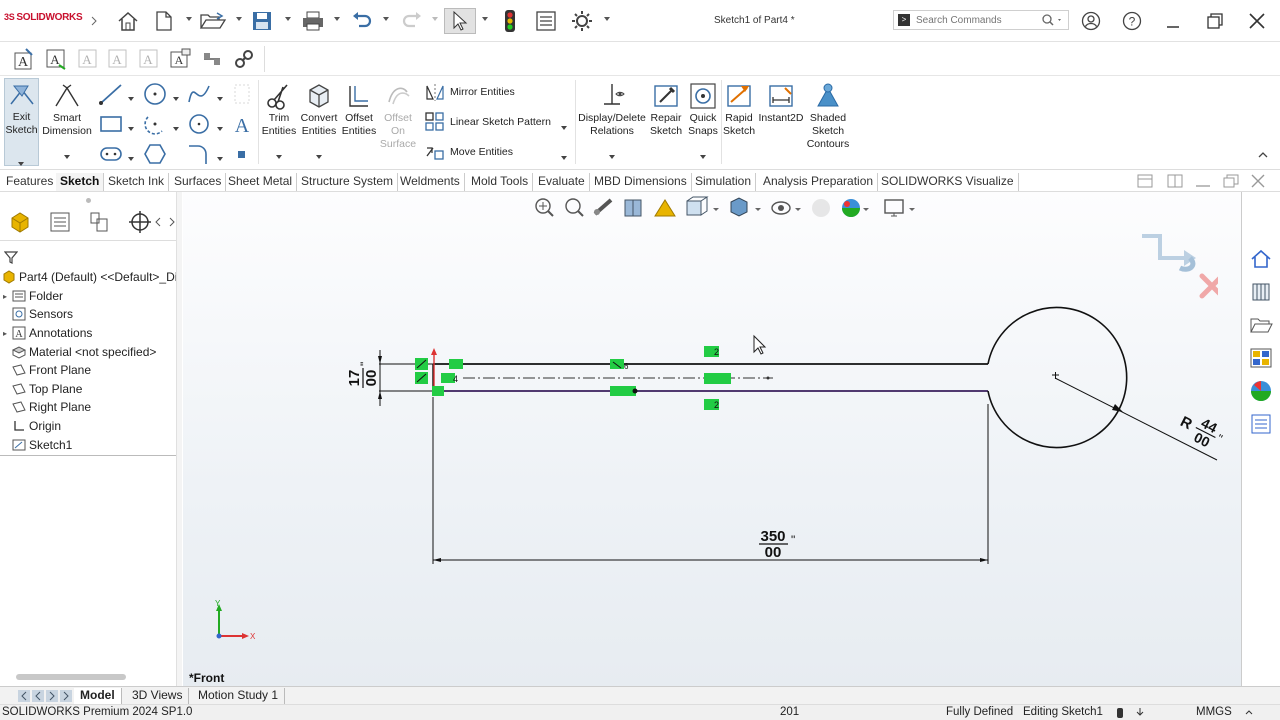 The image size is (1280, 720). What do you see at coordinates (155, 155) in the screenshot?
I see `polygon-tool-icon` at bounding box center [155, 155].